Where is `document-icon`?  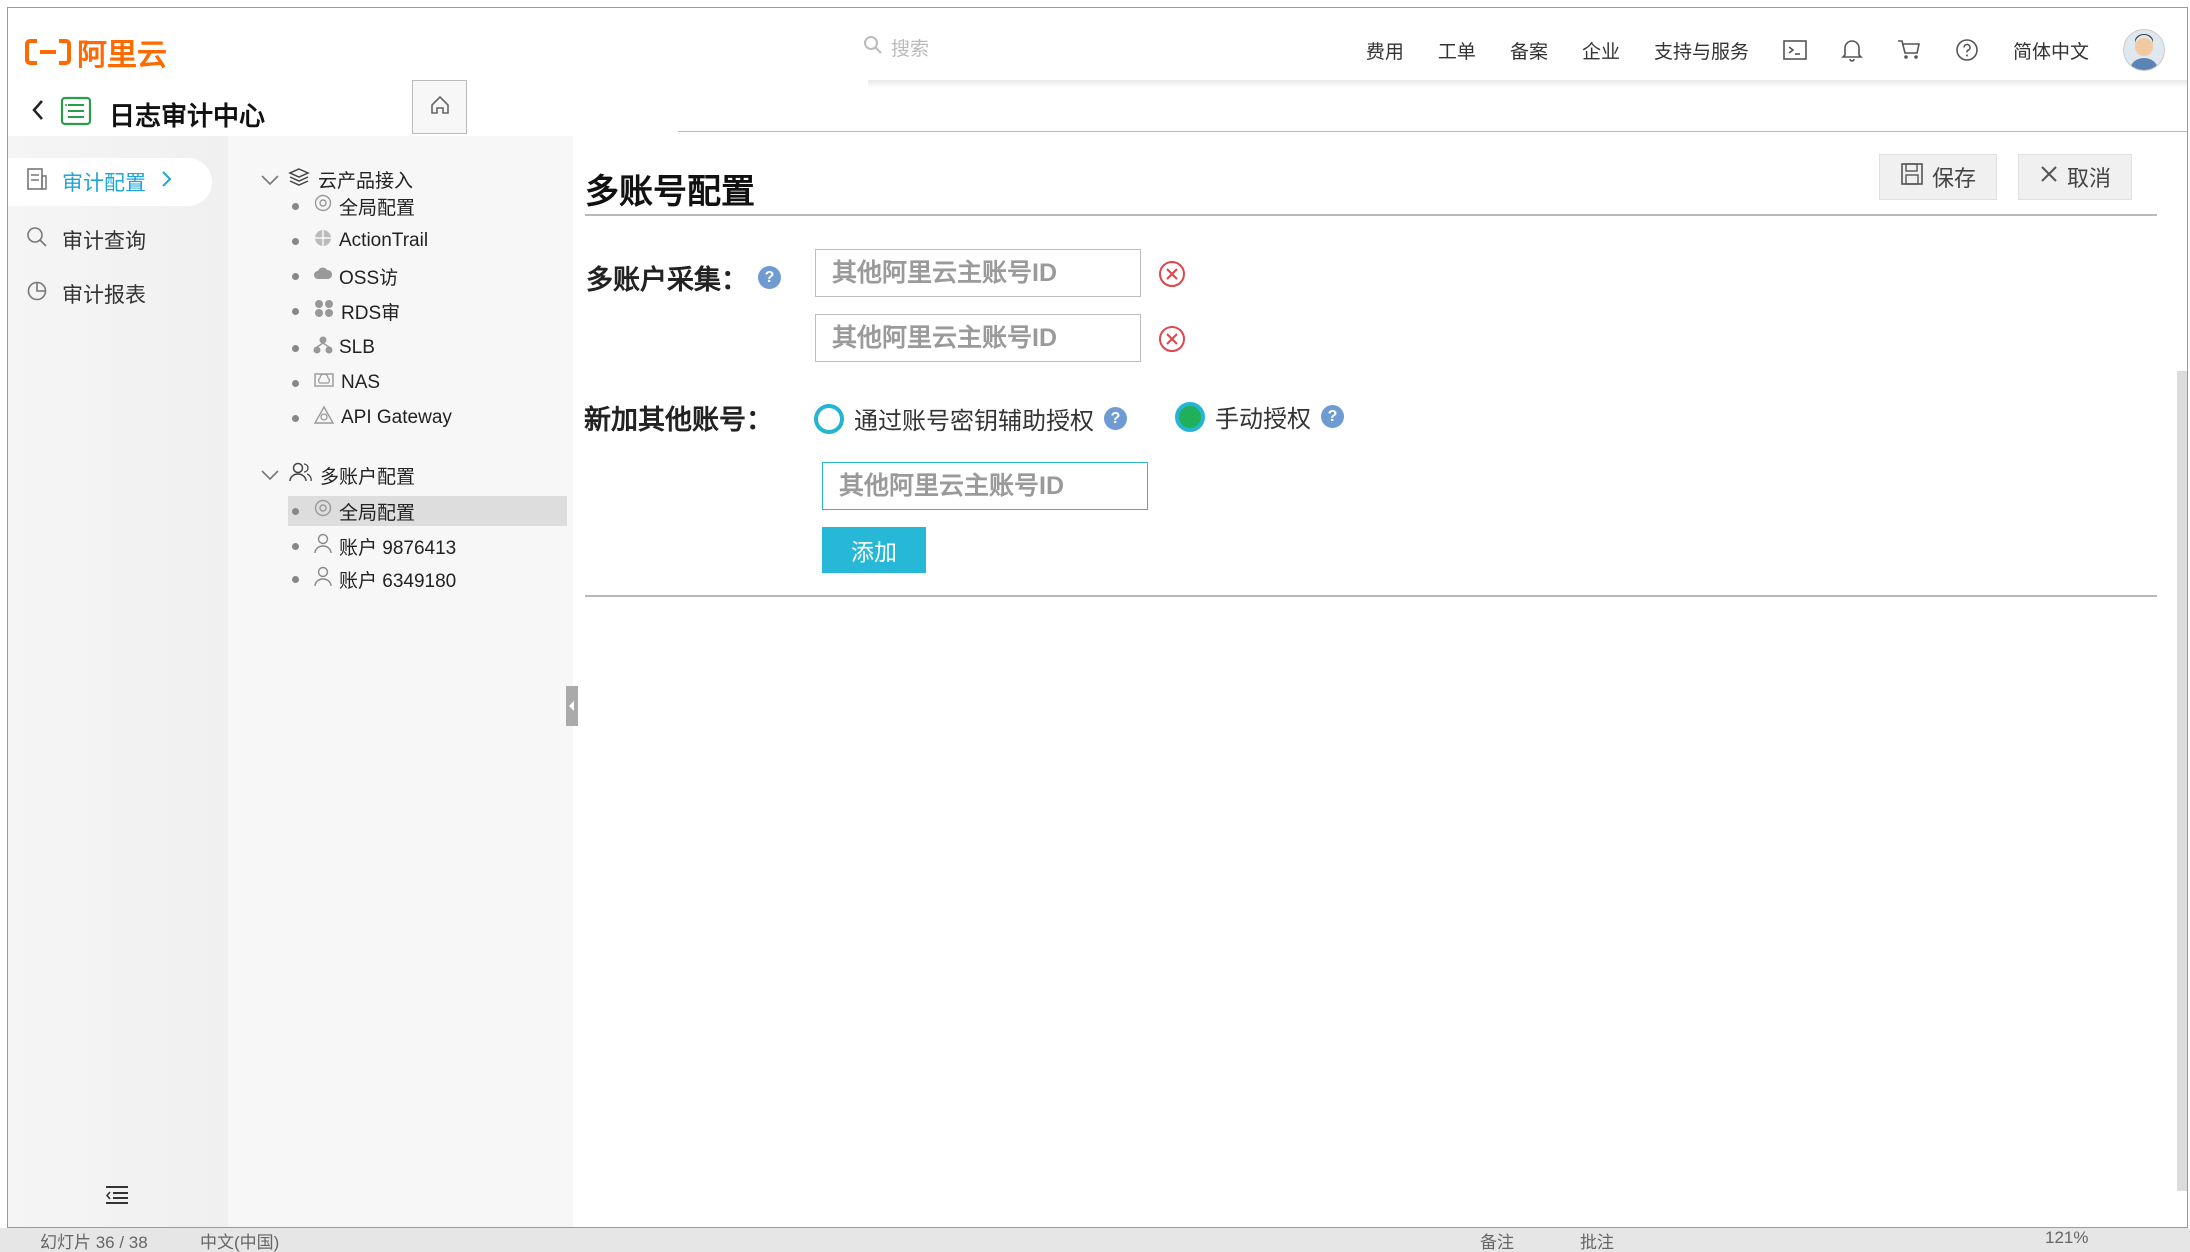
document-icon is located at coordinates (37, 182).